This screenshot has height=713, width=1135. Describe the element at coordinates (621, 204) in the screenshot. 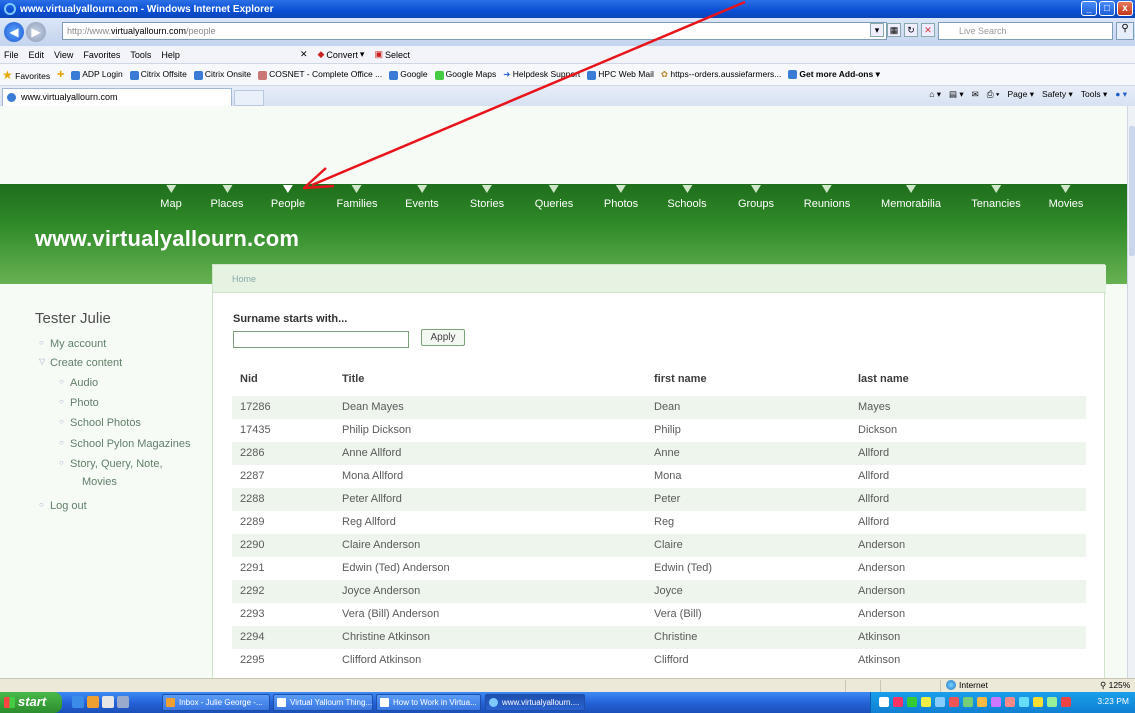

I see `nav-photos: Photos` at that location.